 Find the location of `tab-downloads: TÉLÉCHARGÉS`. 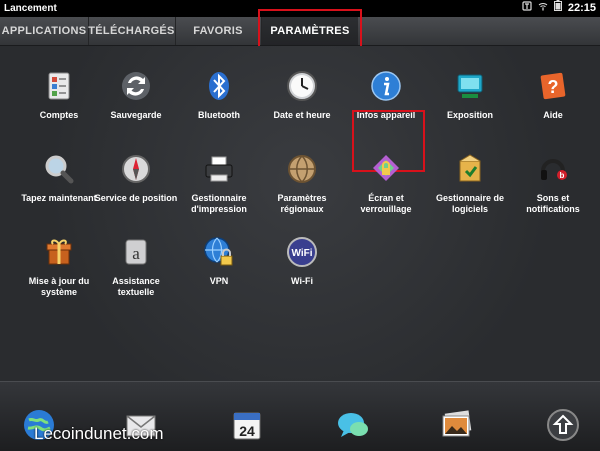

tab-downloads: TÉLÉCHARGÉS is located at coordinates (132, 31).